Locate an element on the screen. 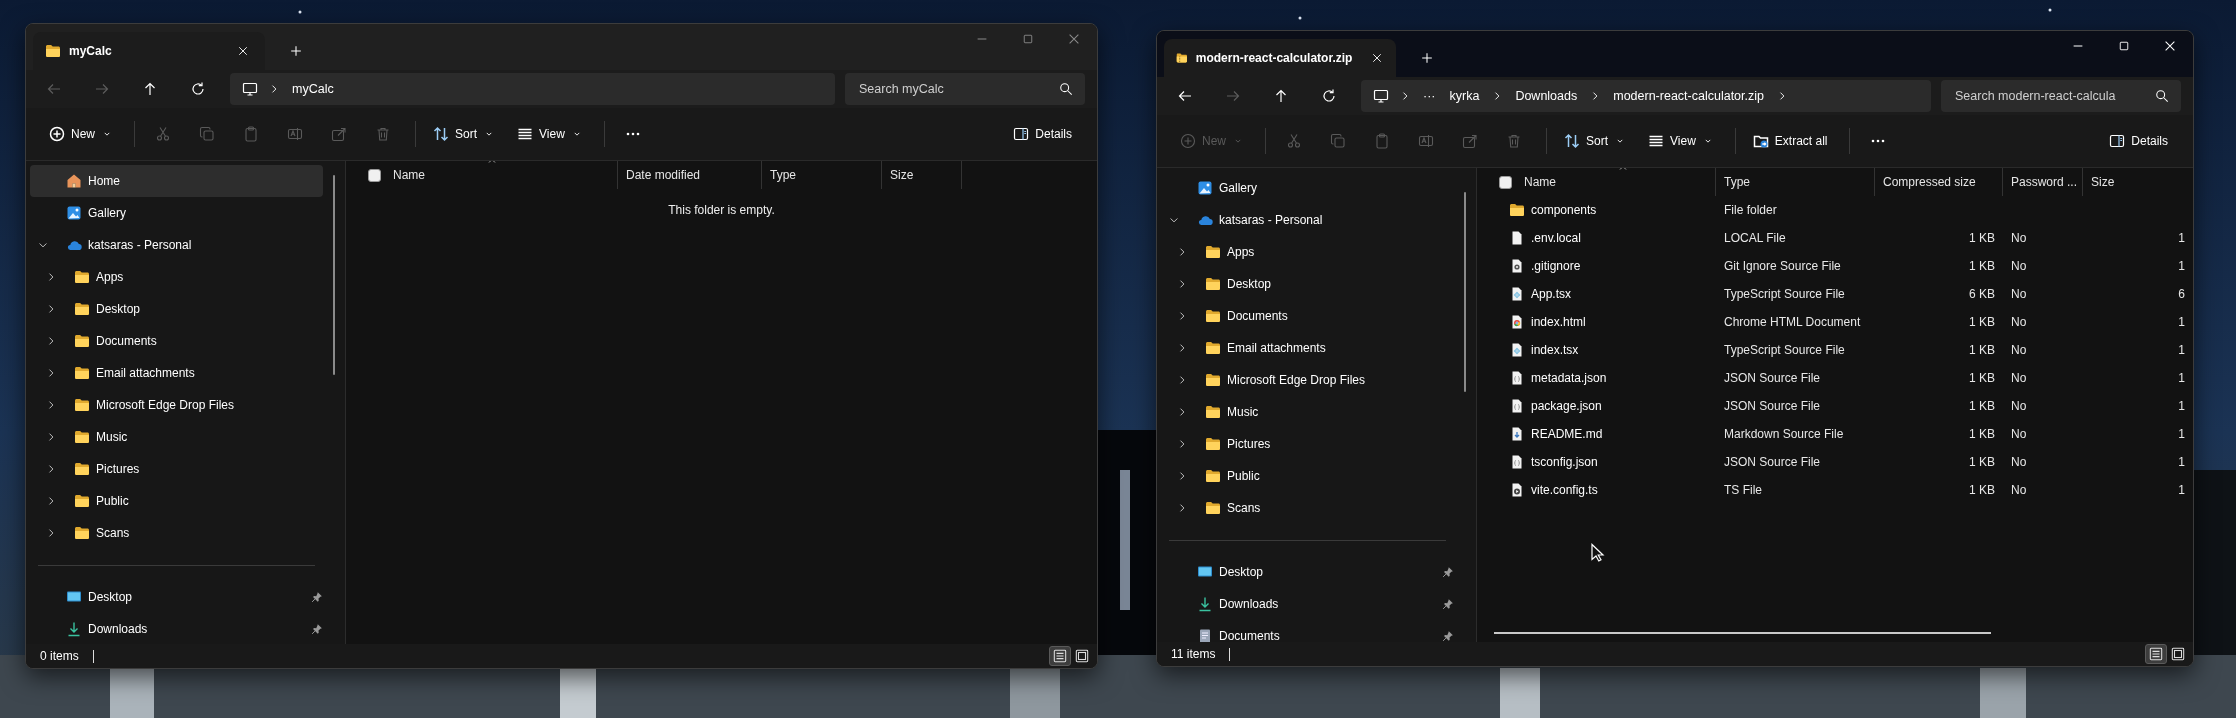 The height and width of the screenshot is (718, 2236). breadcrumb: kyrka is located at coordinates (1464, 96).